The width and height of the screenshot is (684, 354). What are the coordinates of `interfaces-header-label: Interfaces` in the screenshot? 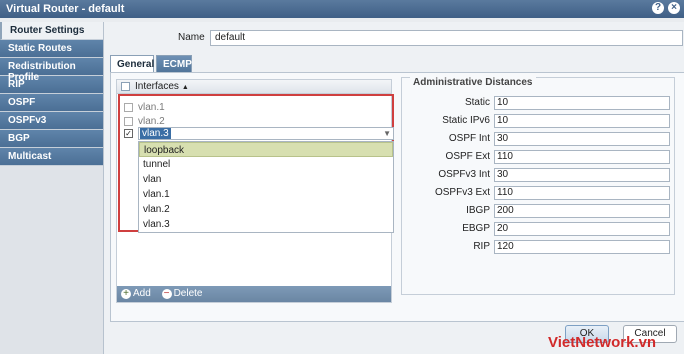 It's located at (157, 86).